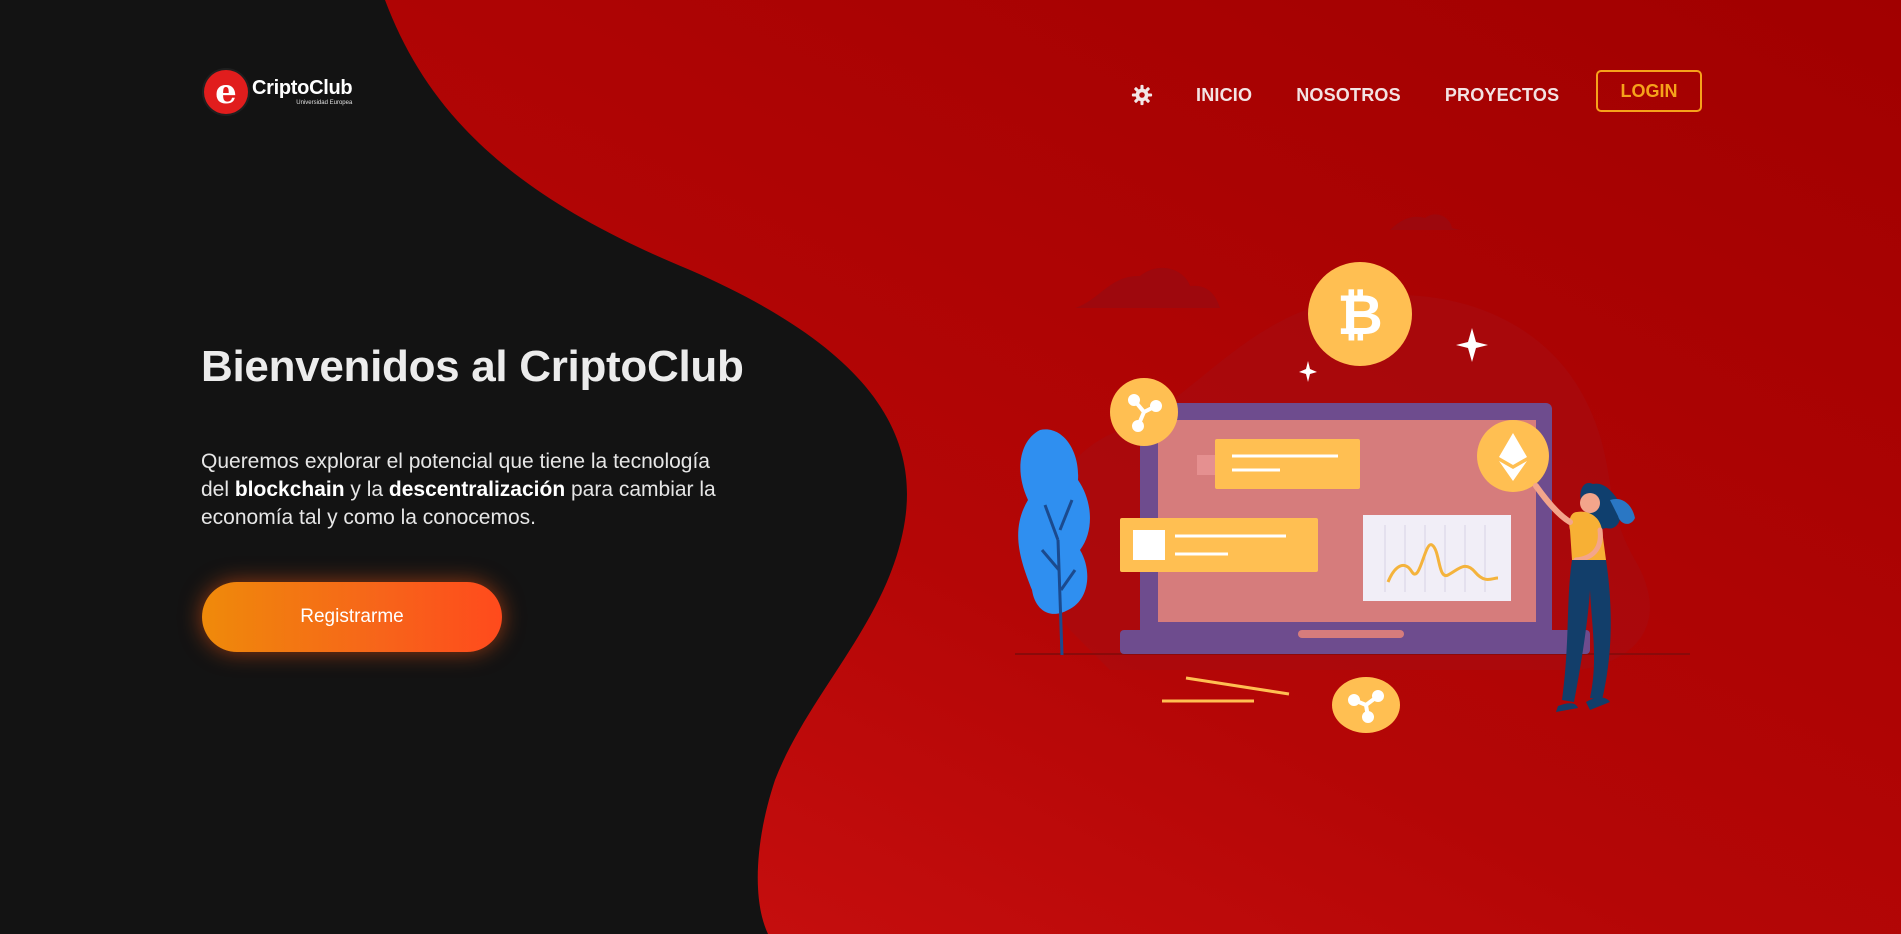 This screenshot has width=1901, height=934. What do you see at coordinates (302, 88) in the screenshot?
I see `brand-name: CriptoClub` at bounding box center [302, 88].